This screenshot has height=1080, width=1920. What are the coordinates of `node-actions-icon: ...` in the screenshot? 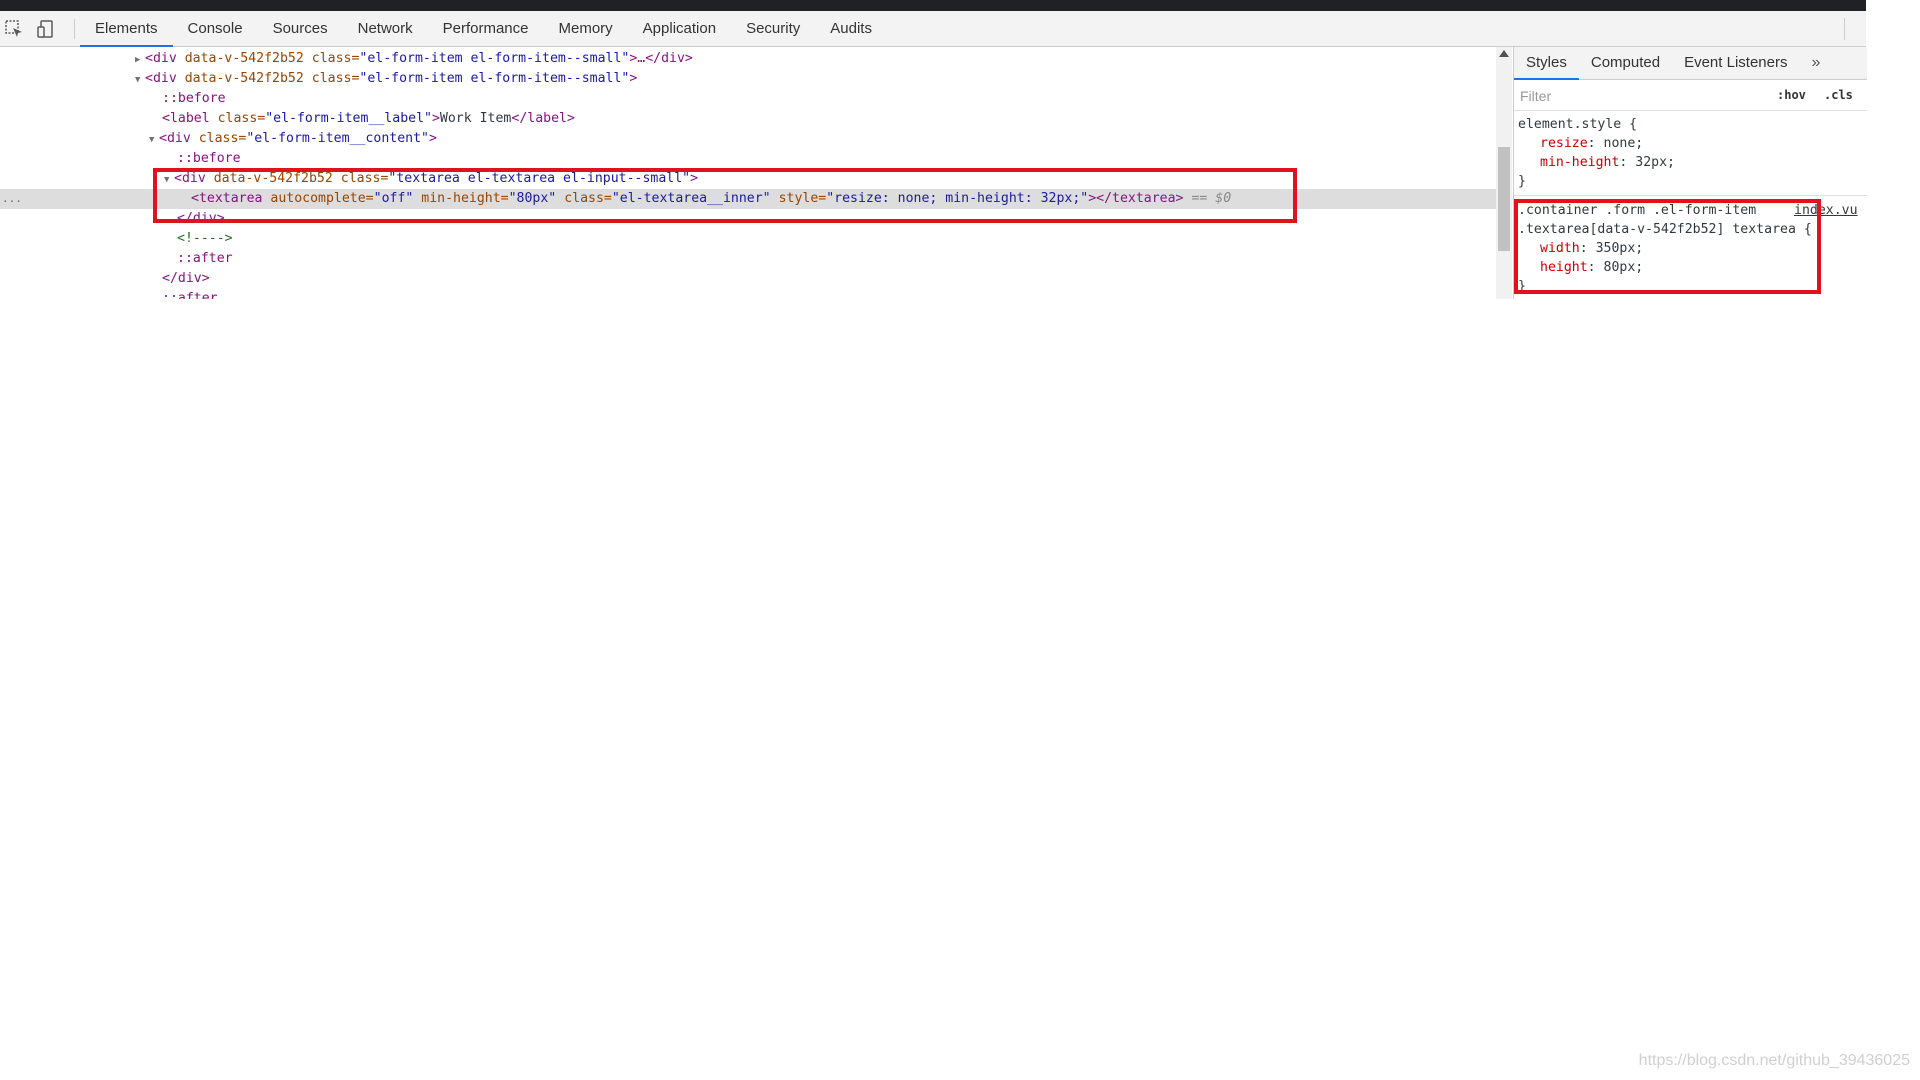 It's located at (12, 199).